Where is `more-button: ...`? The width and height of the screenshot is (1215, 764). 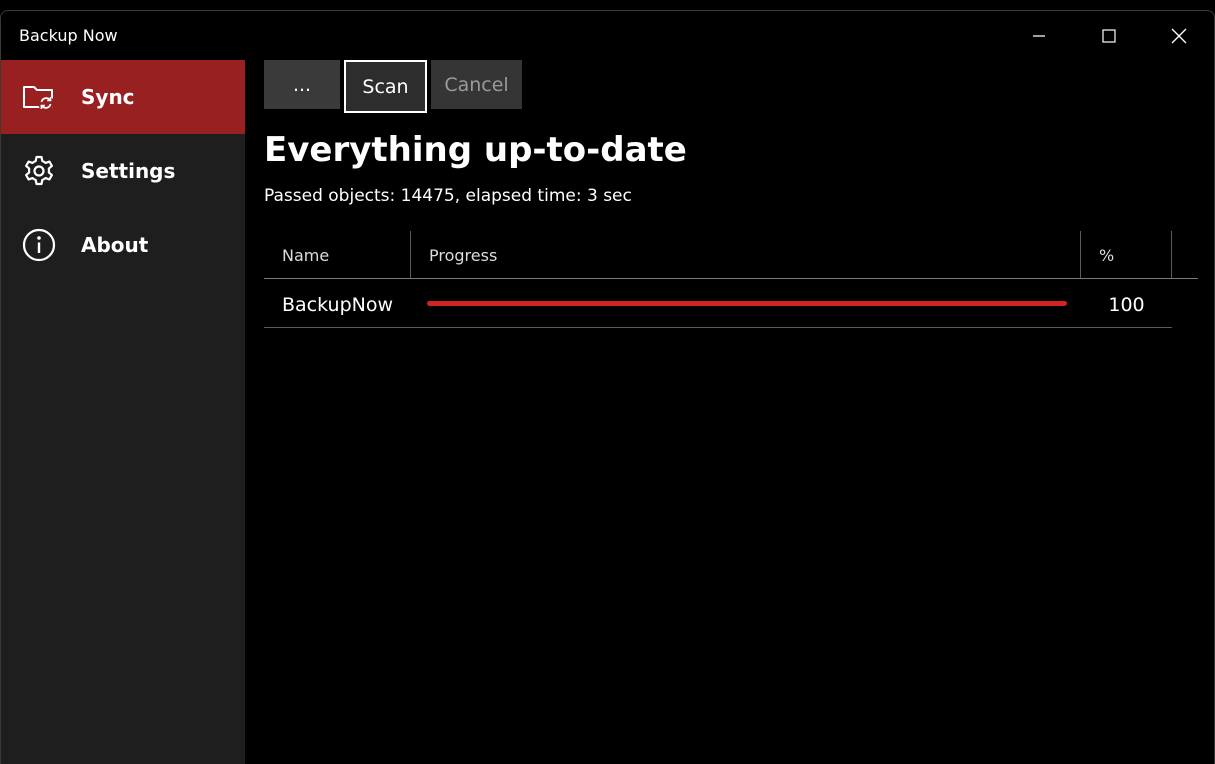 more-button: ... is located at coordinates (302, 84).